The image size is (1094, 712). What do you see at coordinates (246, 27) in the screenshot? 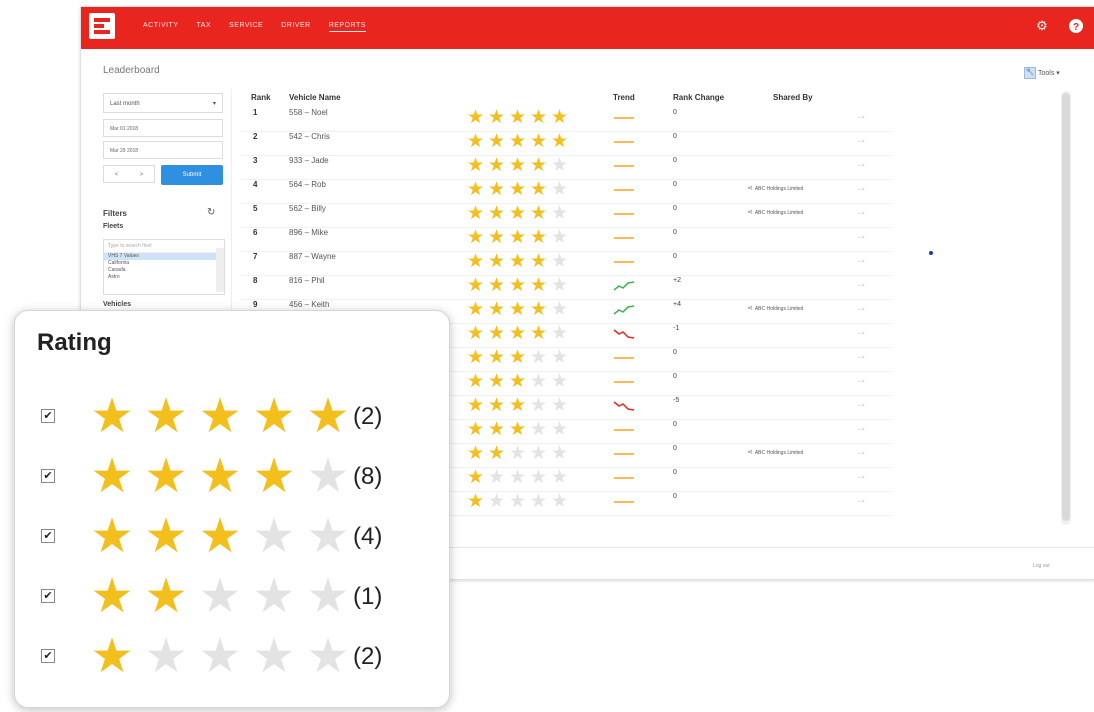
I see `nav-service: SERVICE` at bounding box center [246, 27].